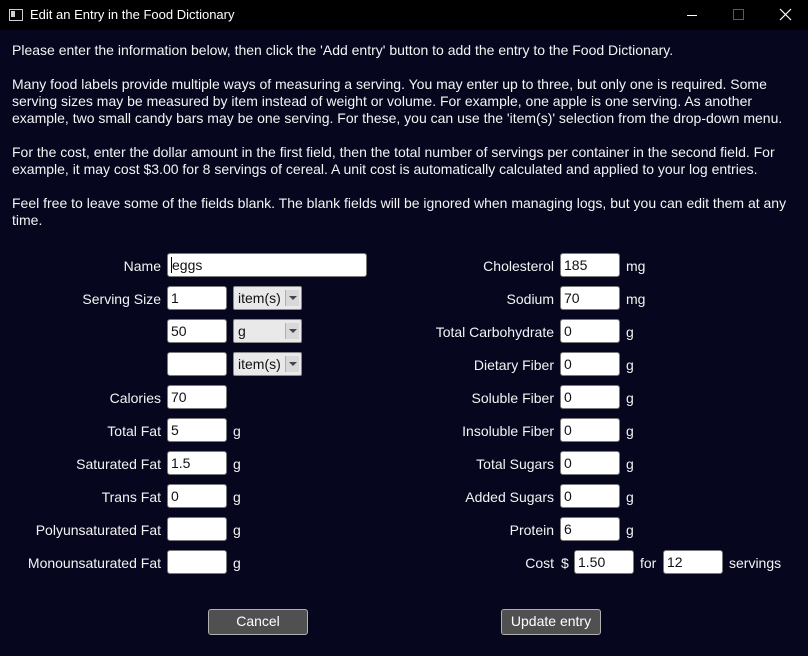 This screenshot has width=808, height=656. What do you see at coordinates (197, 529) in the screenshot?
I see `polyunsaturated-fat-field` at bounding box center [197, 529].